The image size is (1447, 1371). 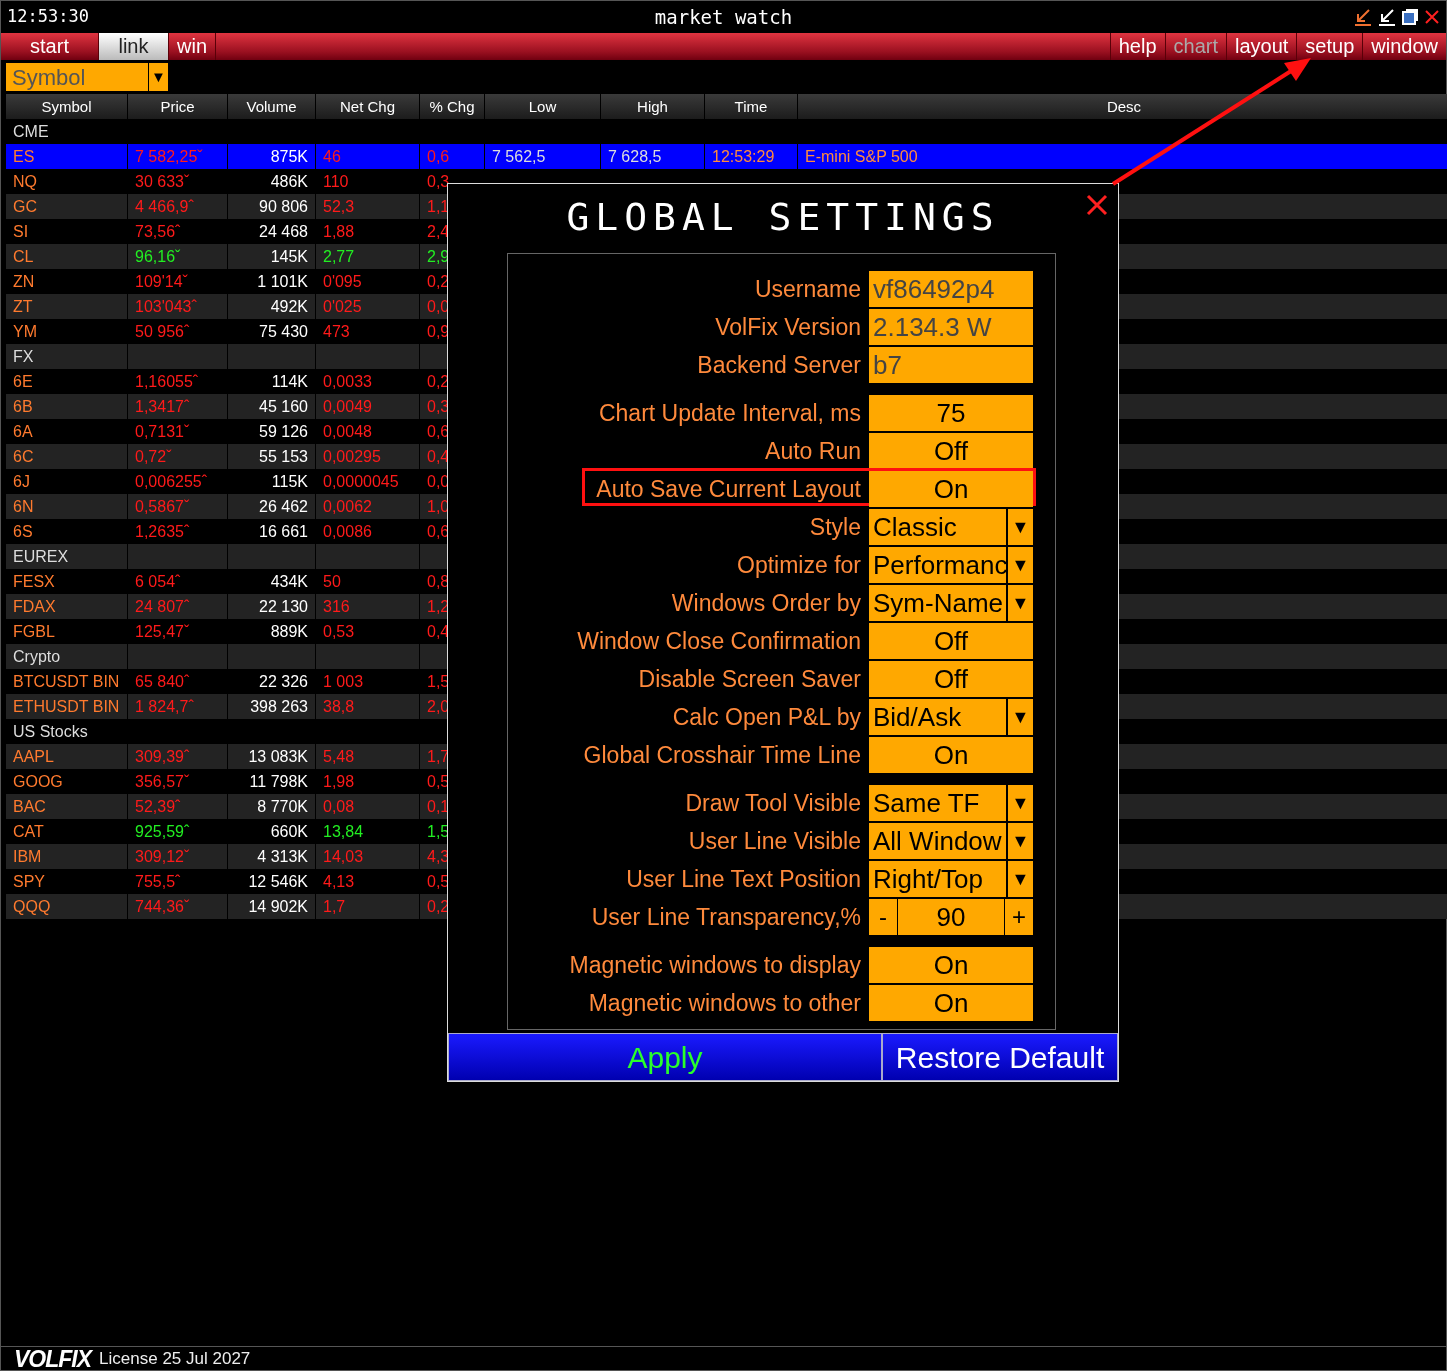 I want to click on dropdown: Classic, so click(x=937, y=527).